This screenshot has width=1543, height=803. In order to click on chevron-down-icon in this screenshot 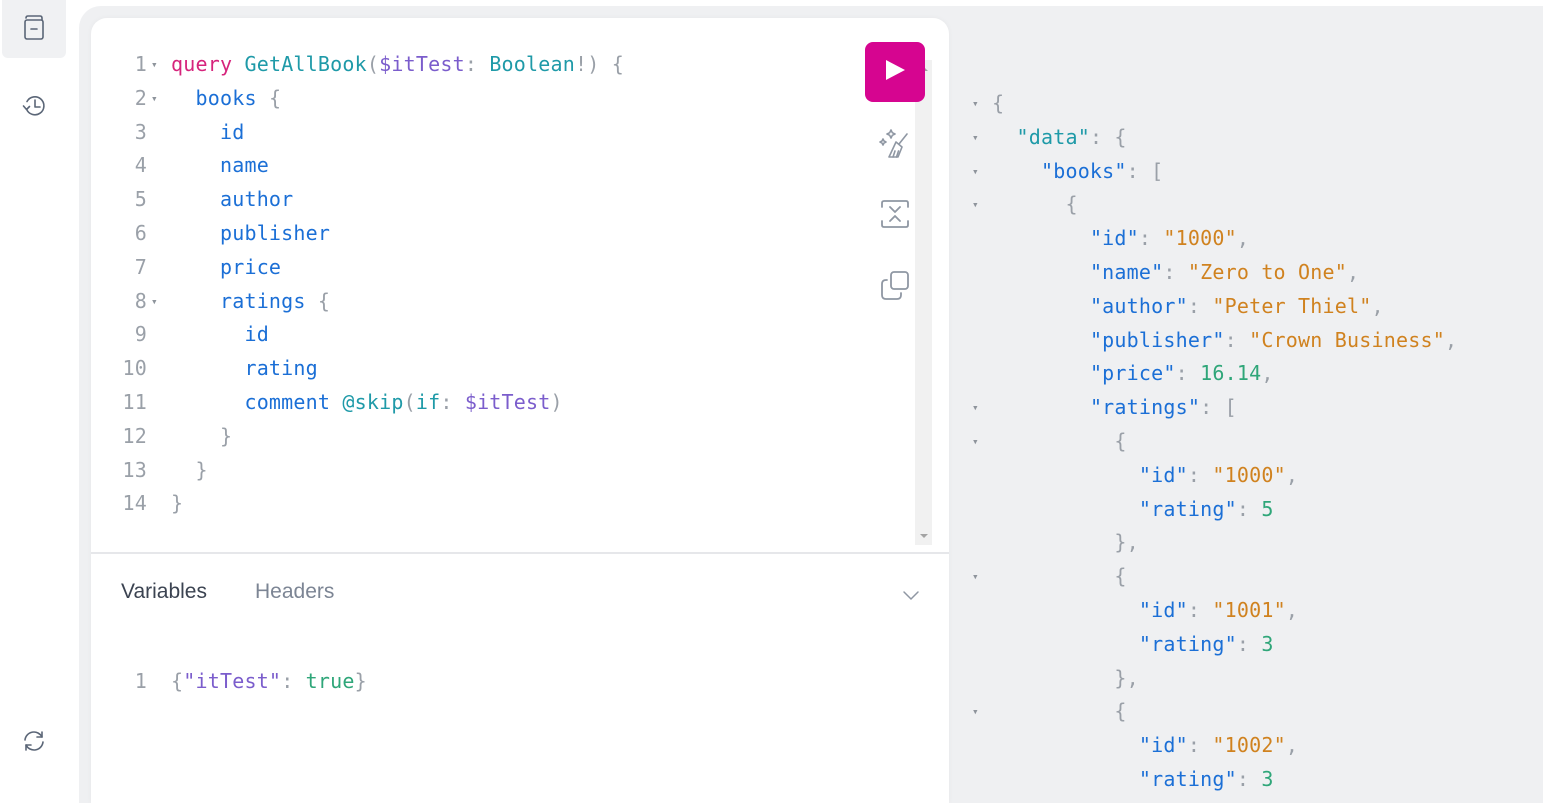, I will do `click(911, 601)`.